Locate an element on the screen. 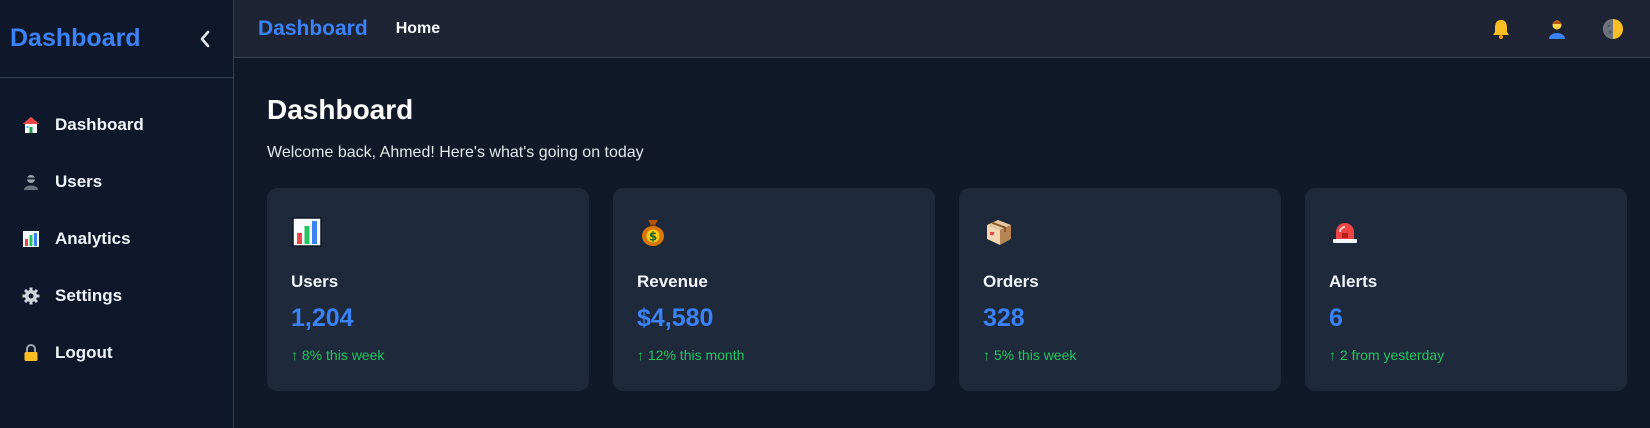 The image size is (1650, 428). stat-card-value: $4,580 is located at coordinates (675, 318).